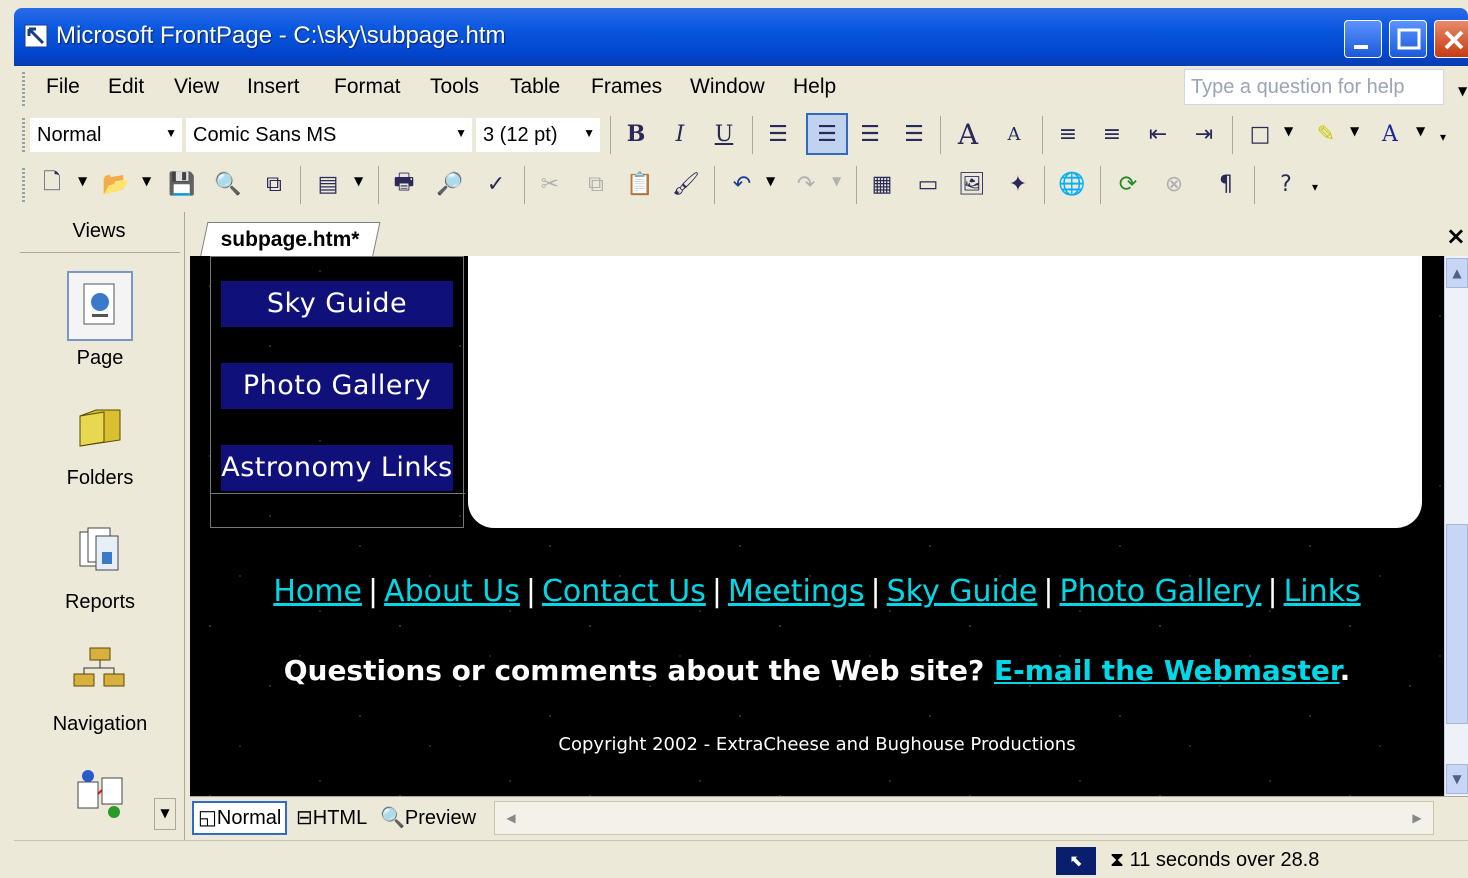 The width and height of the screenshot is (1468, 878). Describe the element at coordinates (1112, 134) in the screenshot. I see `bullets-icon: ≡` at that location.